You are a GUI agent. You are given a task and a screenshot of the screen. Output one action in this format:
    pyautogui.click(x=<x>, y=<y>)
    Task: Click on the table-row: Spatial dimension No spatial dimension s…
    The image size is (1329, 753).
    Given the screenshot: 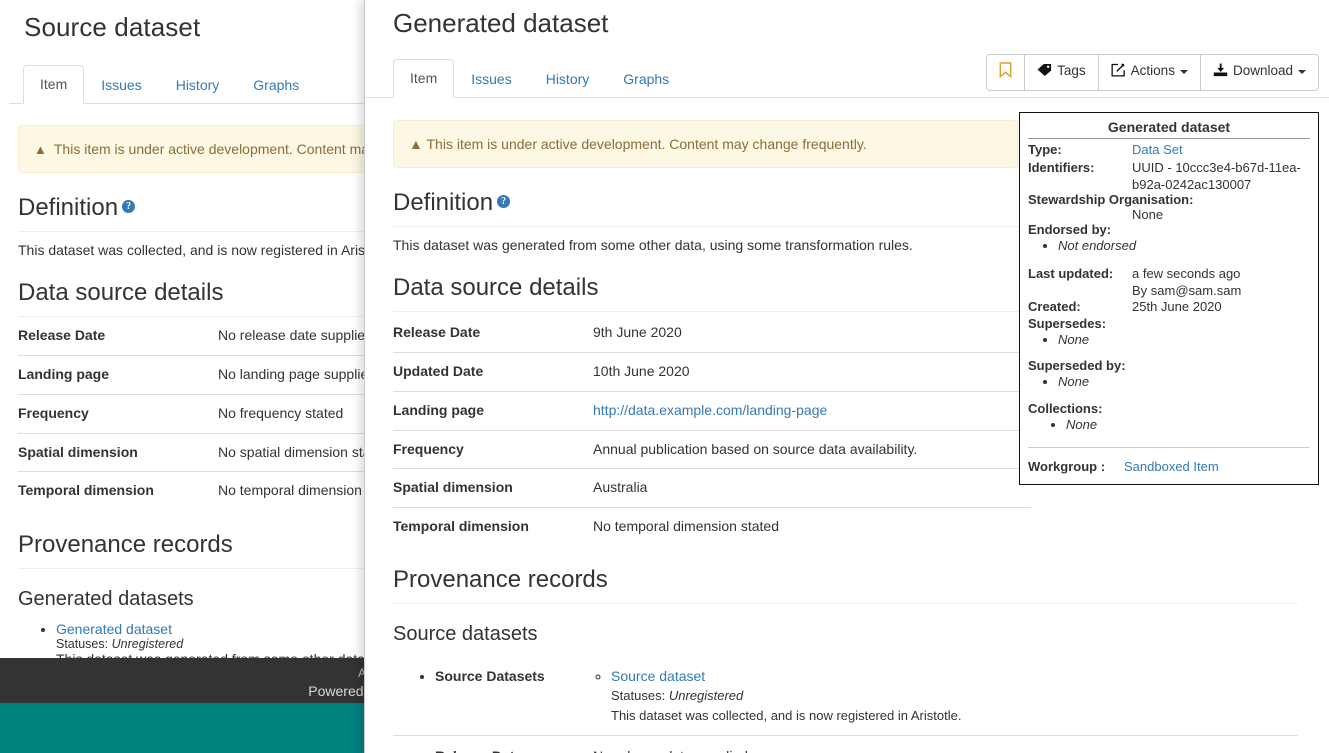 What is the action you would take?
    pyautogui.click(x=199, y=452)
    